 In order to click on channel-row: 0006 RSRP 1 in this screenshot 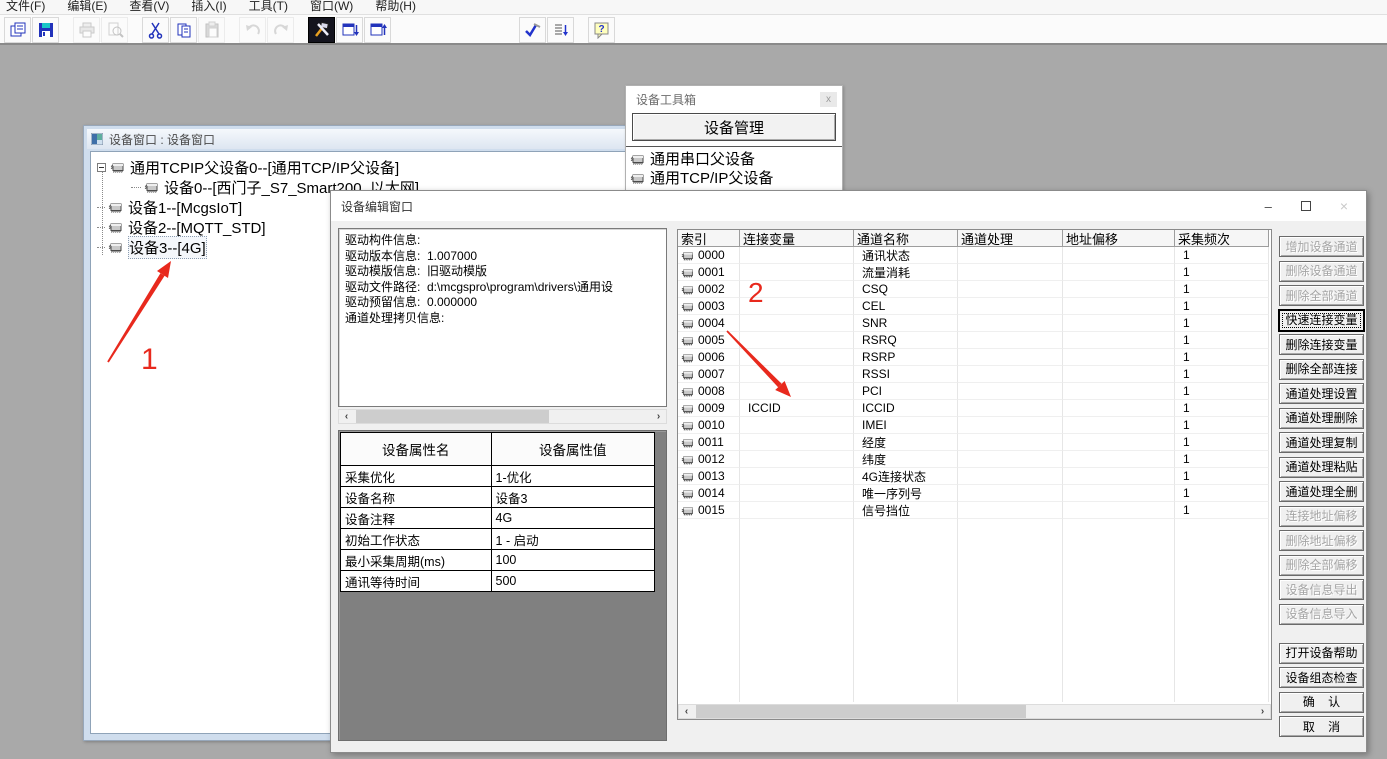, I will do `click(974, 357)`.